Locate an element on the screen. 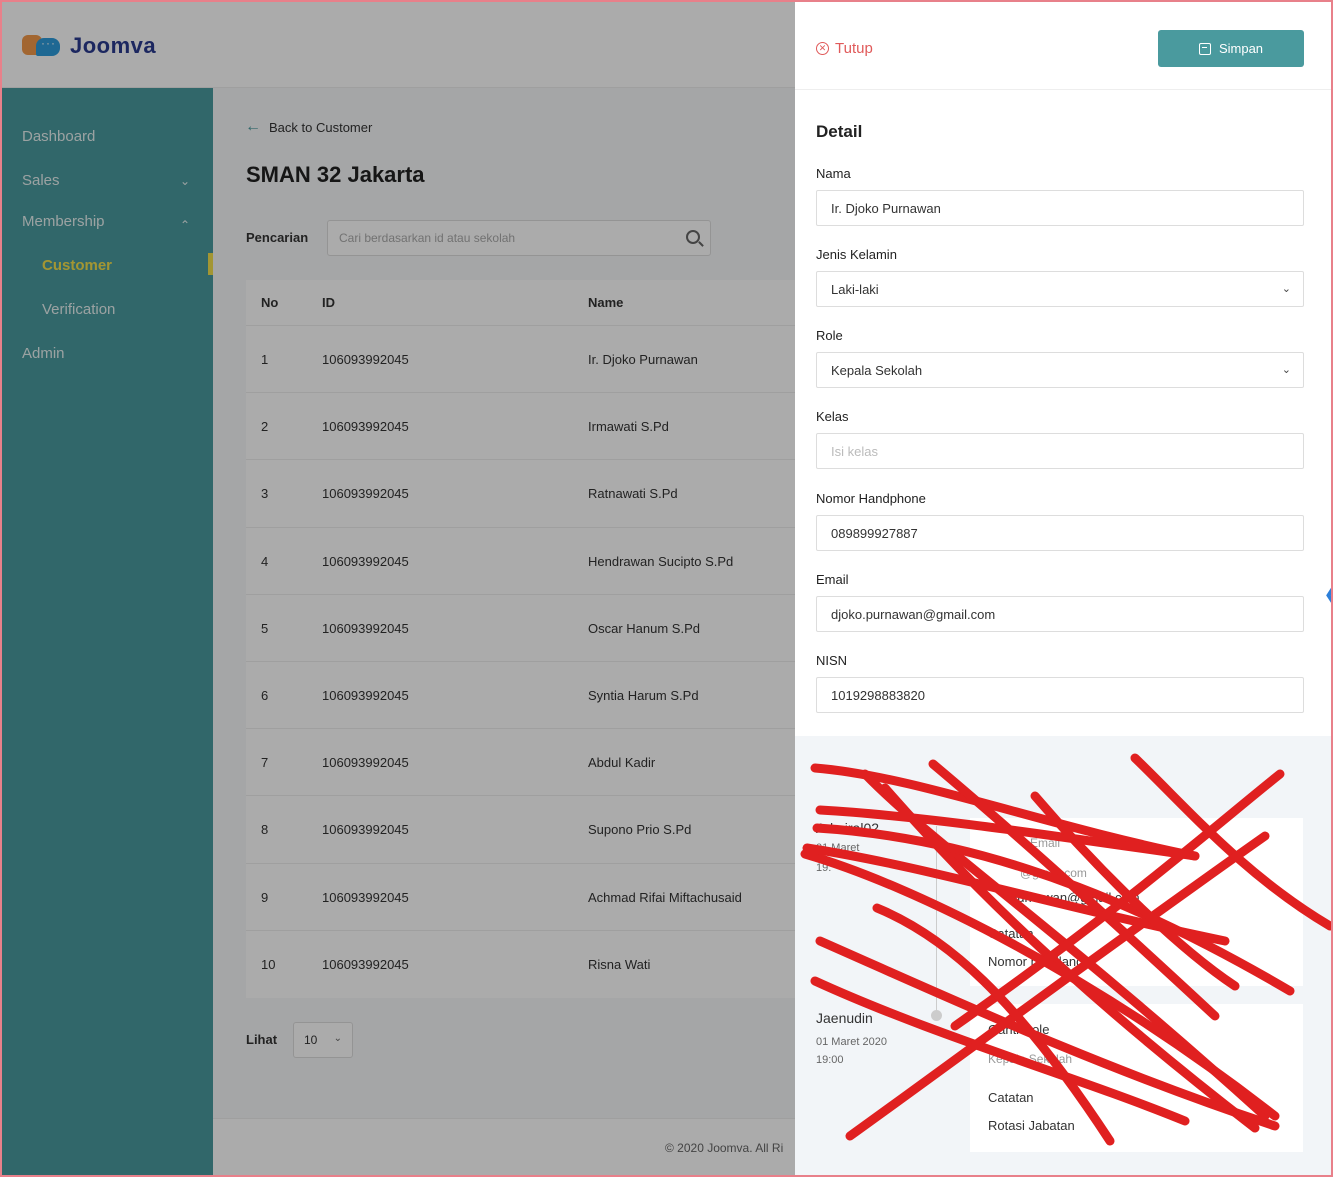  history-time: 19:00 is located at coordinates (830, 1060).